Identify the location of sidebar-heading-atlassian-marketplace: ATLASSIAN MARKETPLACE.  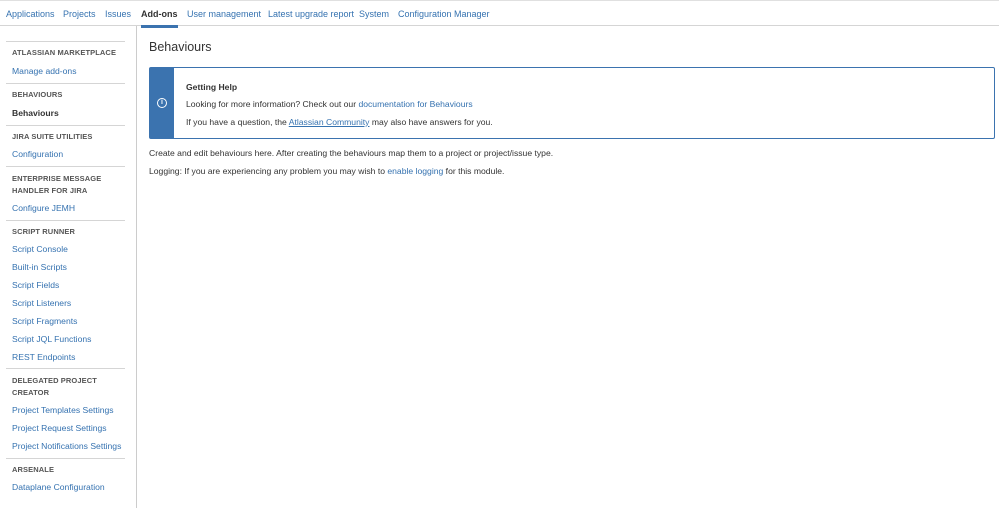
(64, 52).